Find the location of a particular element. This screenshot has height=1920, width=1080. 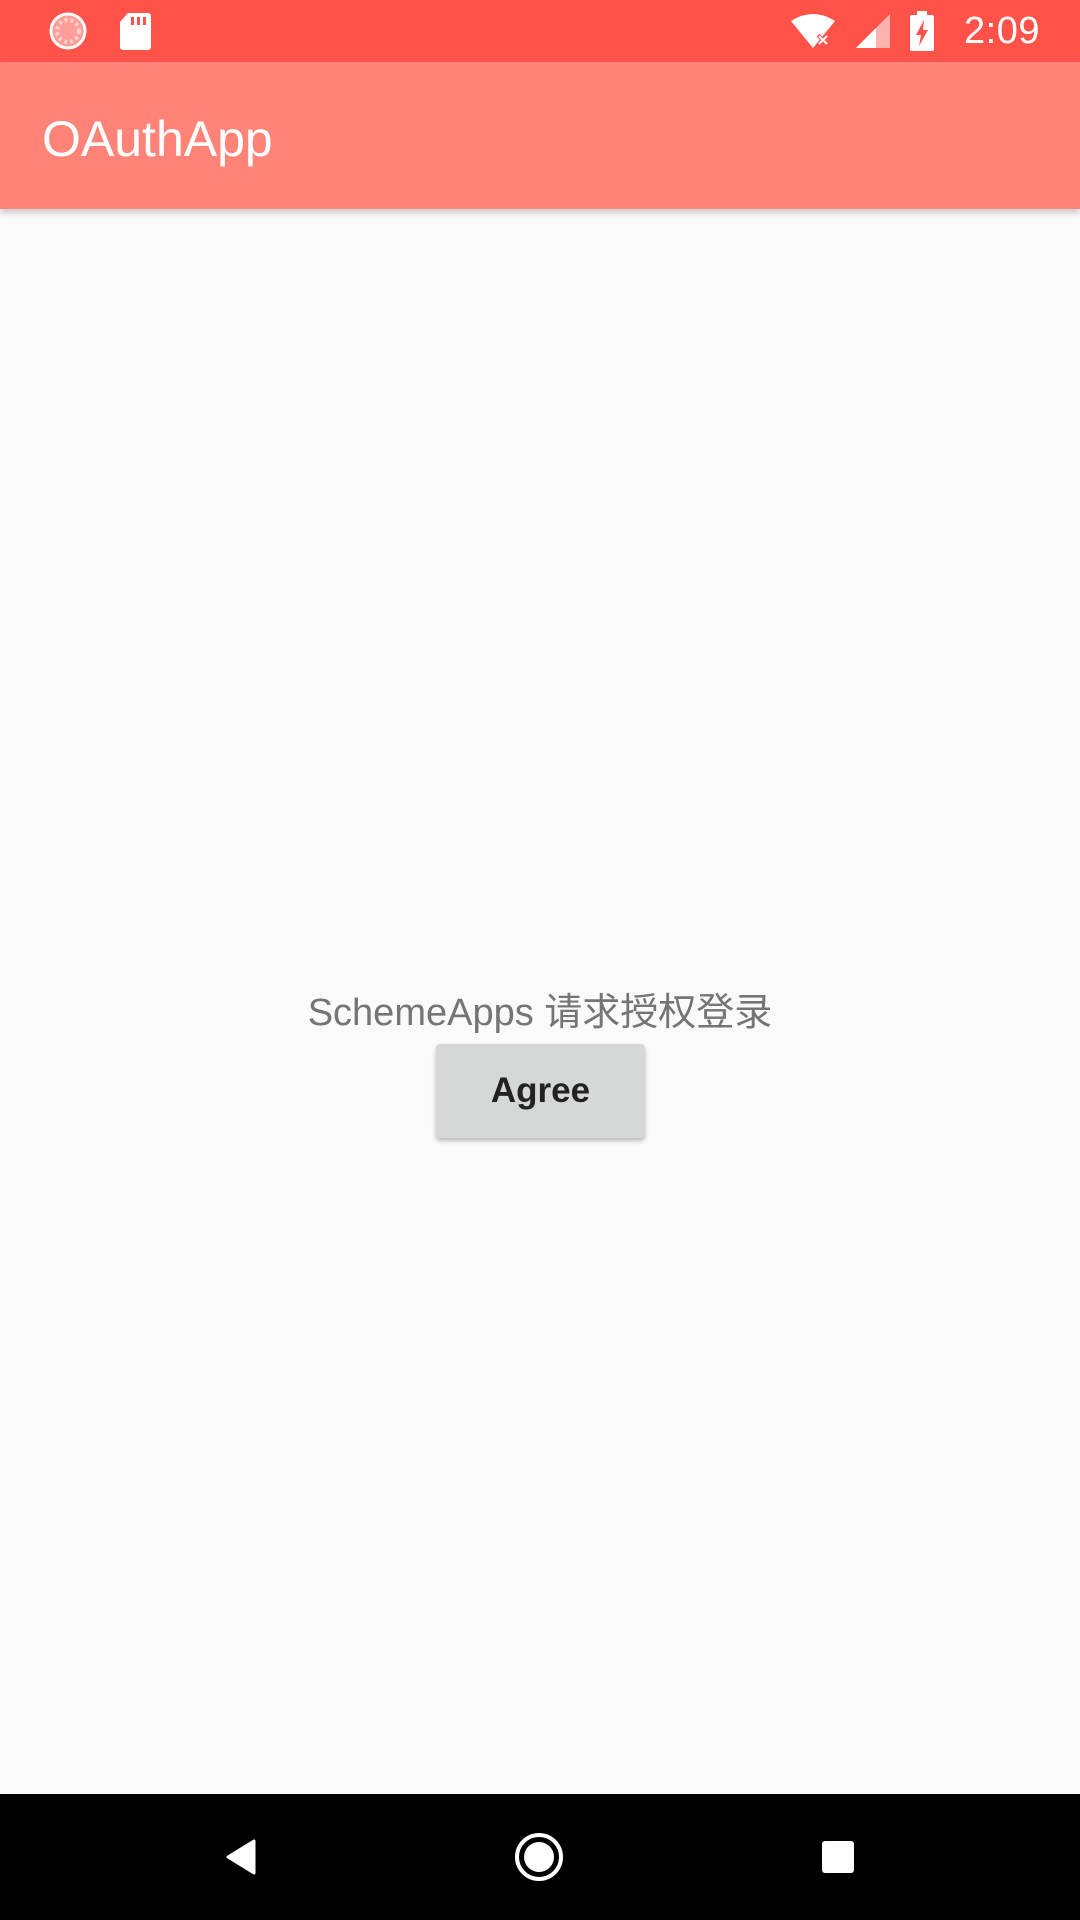

recents-icon is located at coordinates (838, 1857).